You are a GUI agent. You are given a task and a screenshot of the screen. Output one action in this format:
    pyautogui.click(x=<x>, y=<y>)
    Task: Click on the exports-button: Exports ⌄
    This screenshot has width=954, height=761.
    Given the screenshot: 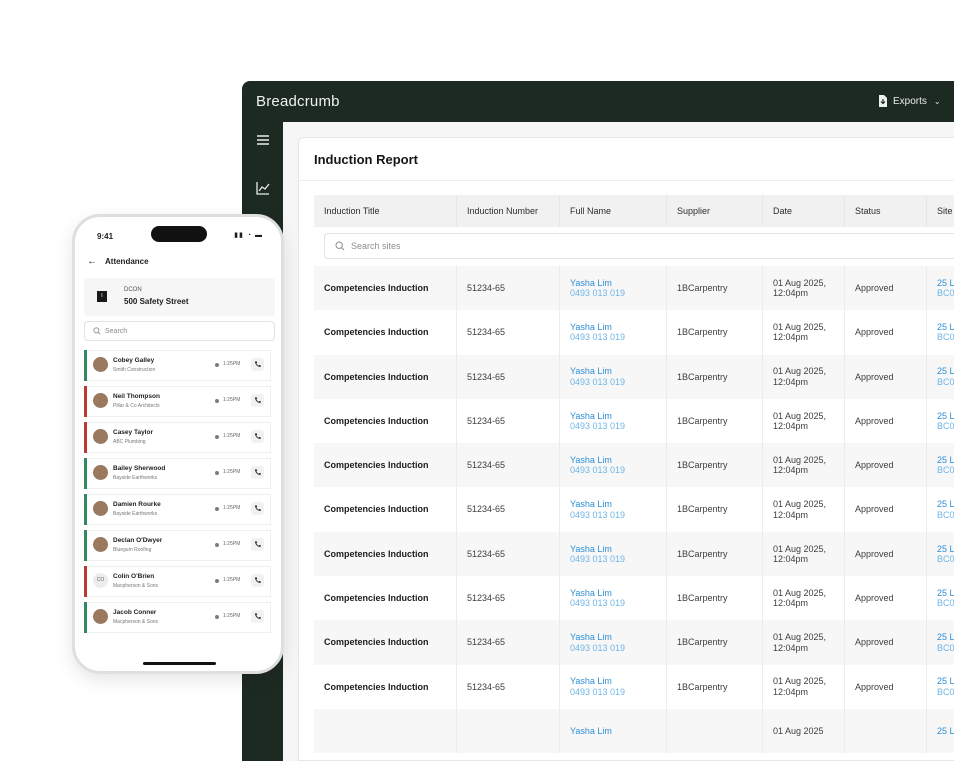 What is the action you would take?
    pyautogui.click(x=909, y=101)
    